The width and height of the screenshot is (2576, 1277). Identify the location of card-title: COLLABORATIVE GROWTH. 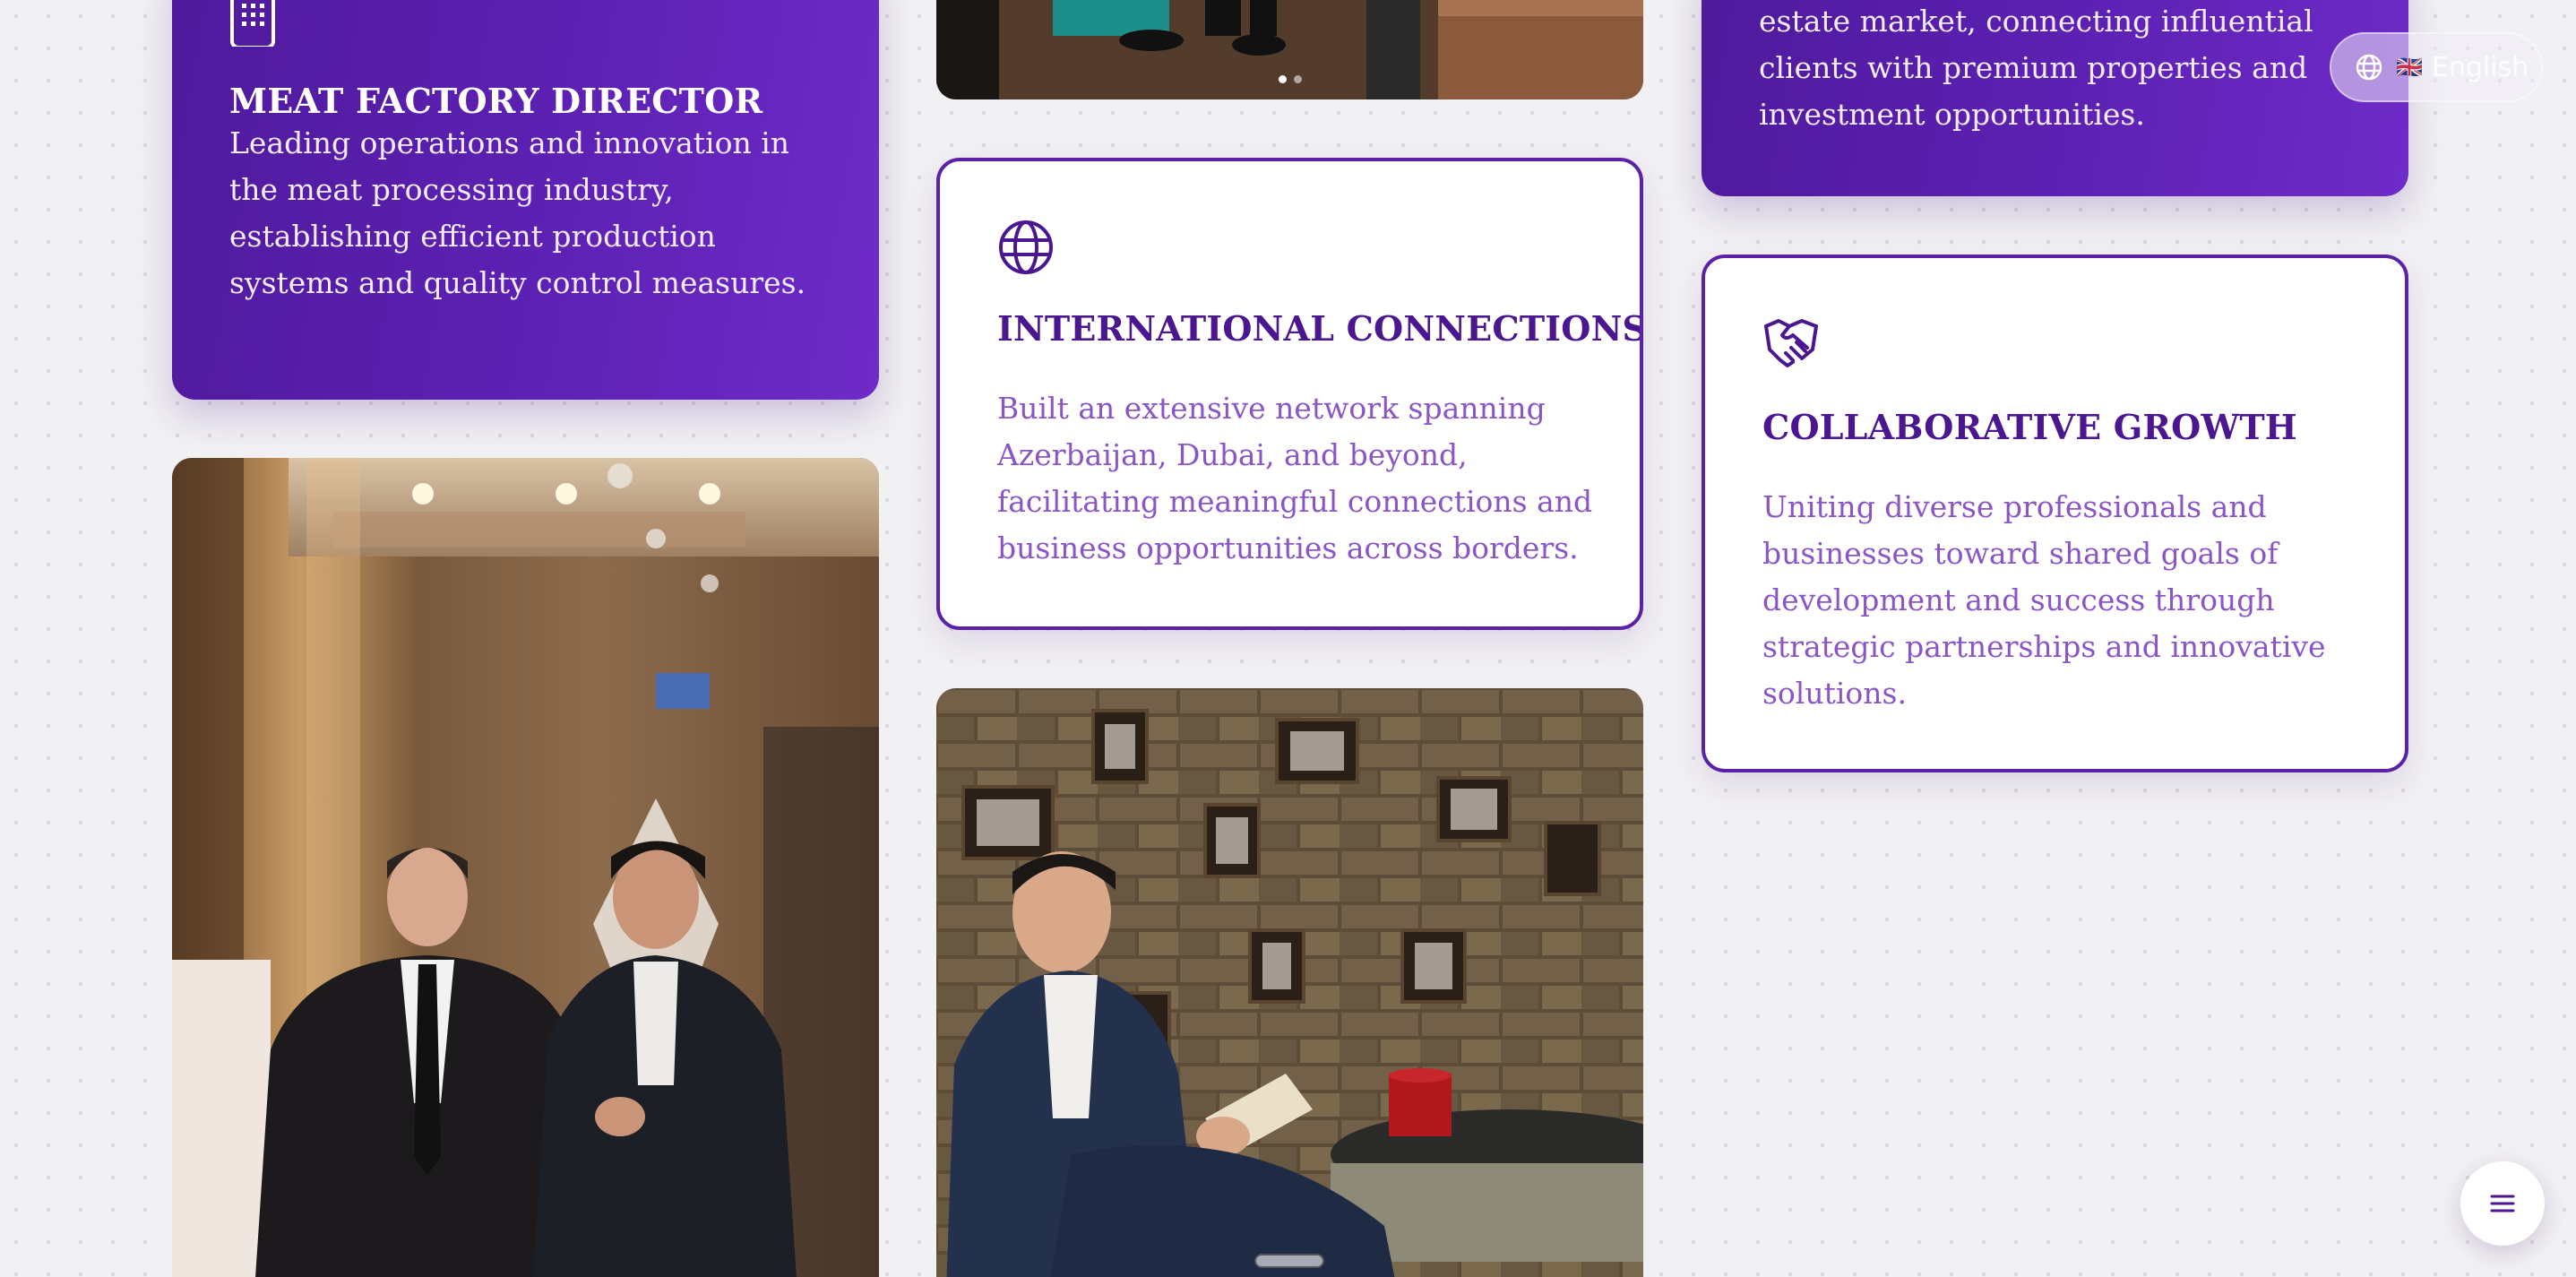
(2029, 427).